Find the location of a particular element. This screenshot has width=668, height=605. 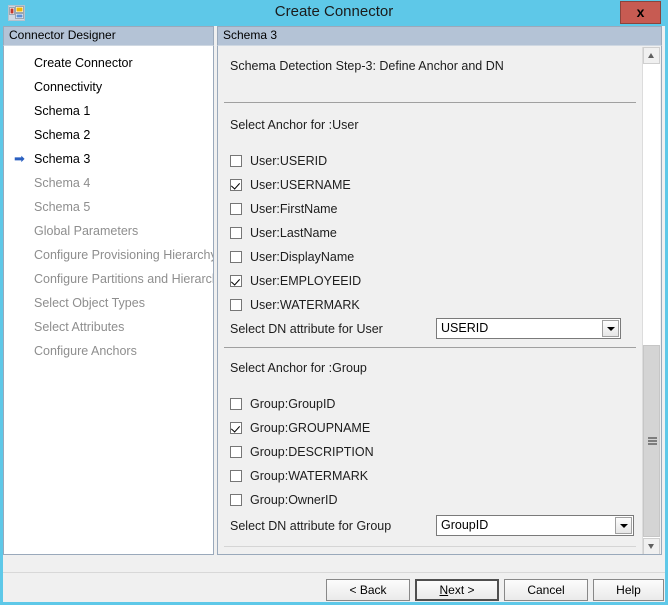

cancel-button: Cancel is located at coordinates (546, 590).